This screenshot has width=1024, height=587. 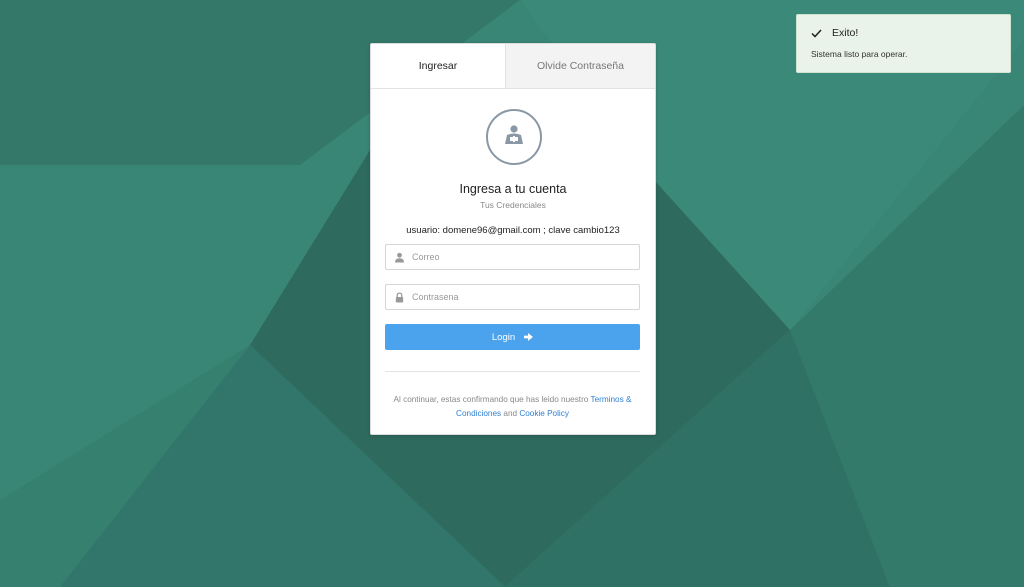 What do you see at coordinates (580, 66) in the screenshot?
I see `tab-olvide-contrasena: Olvide Contraseña` at bounding box center [580, 66].